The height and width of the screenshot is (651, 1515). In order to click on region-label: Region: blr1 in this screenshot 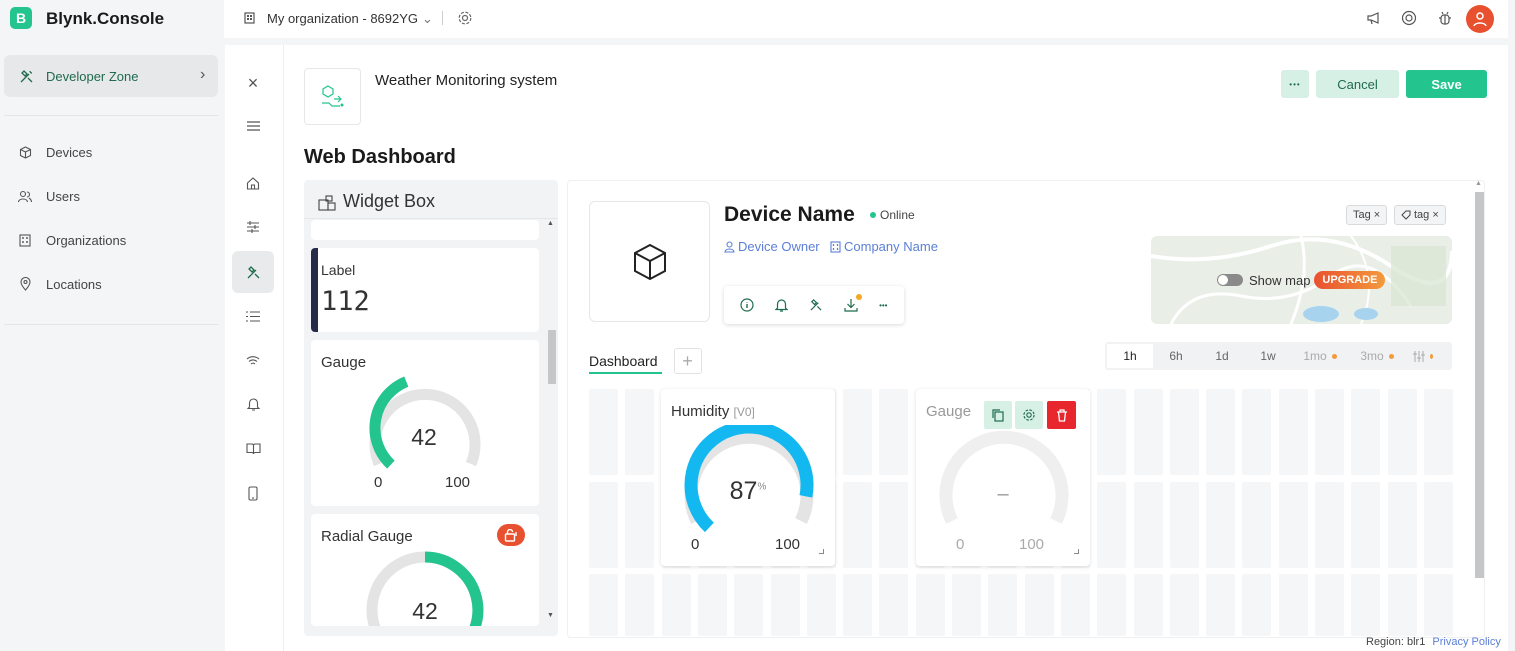, I will do `click(1396, 642)`.